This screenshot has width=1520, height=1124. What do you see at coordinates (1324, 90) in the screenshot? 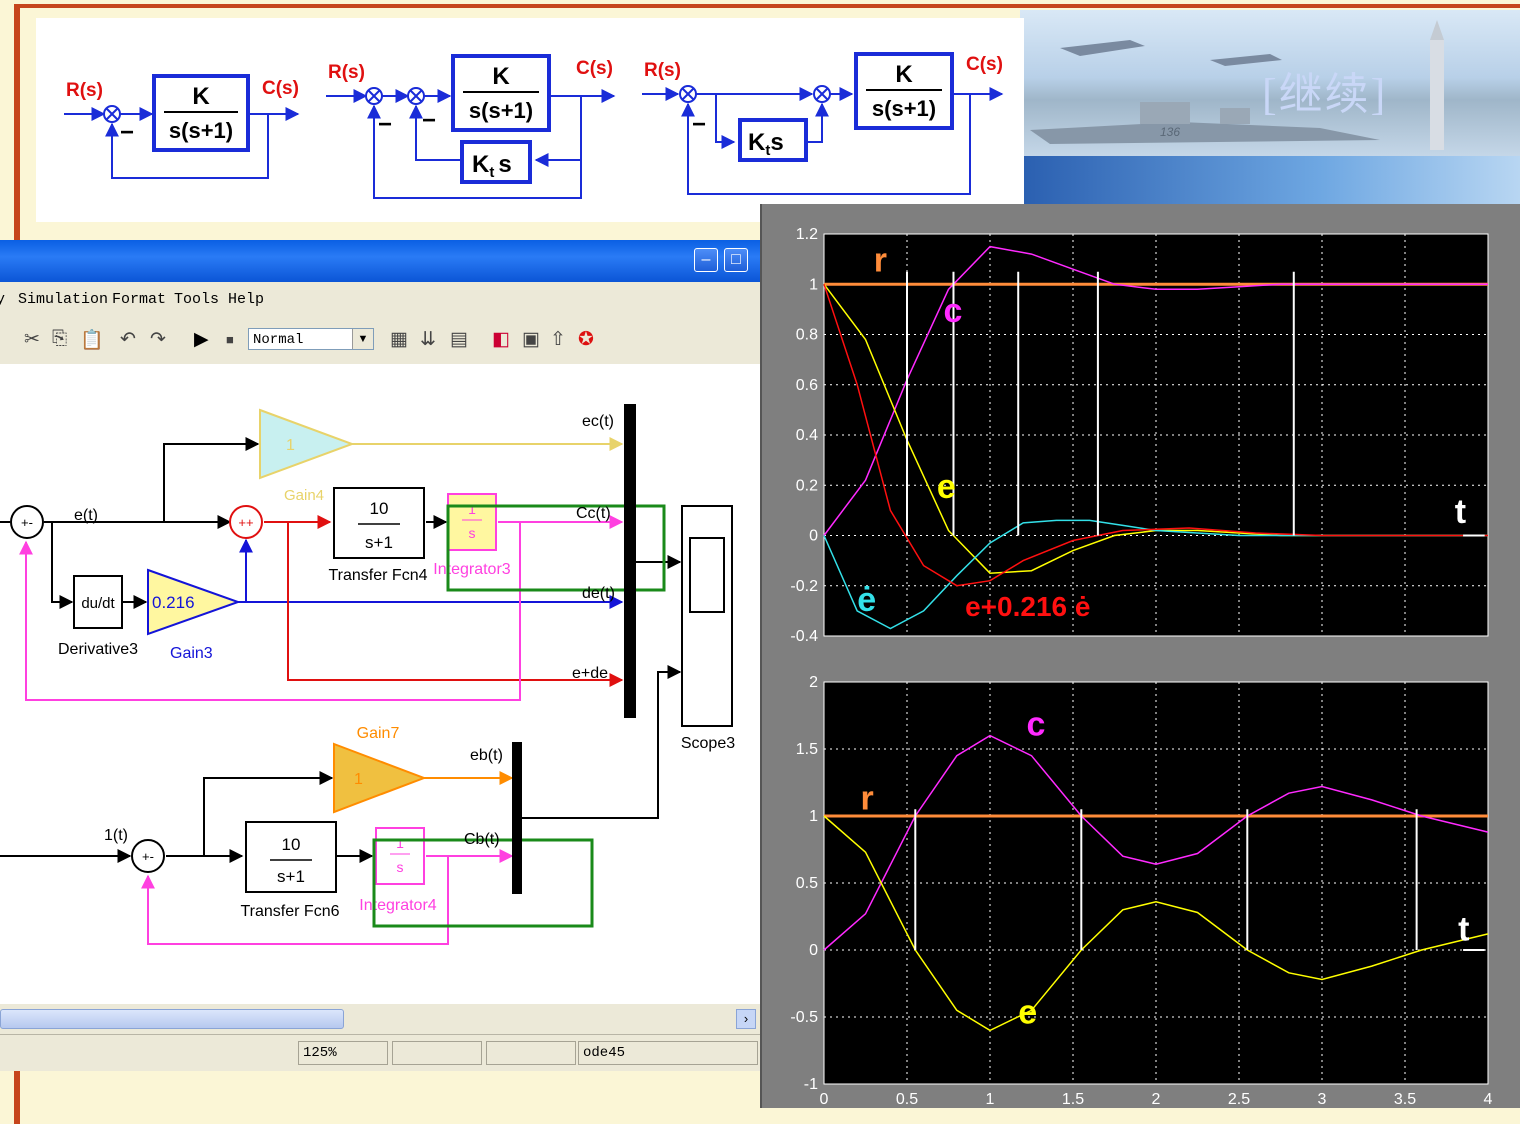
I see `continue-link: [继续]` at bounding box center [1324, 90].